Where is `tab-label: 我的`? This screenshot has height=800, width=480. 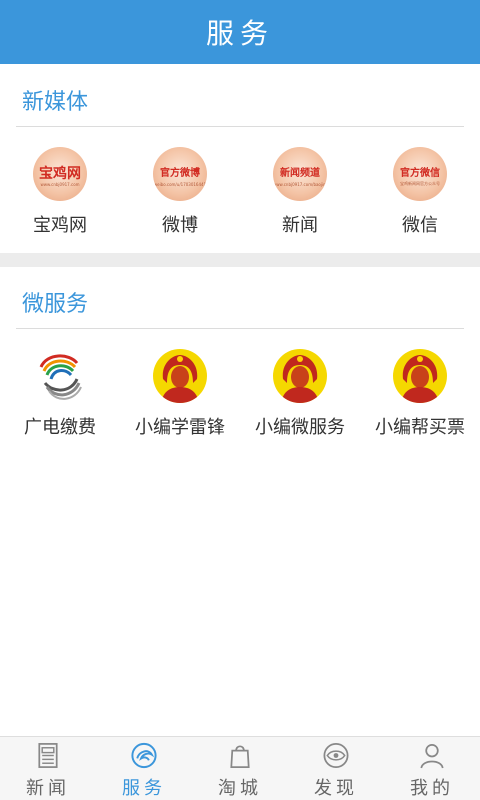 tab-label: 我的 is located at coordinates (432, 788).